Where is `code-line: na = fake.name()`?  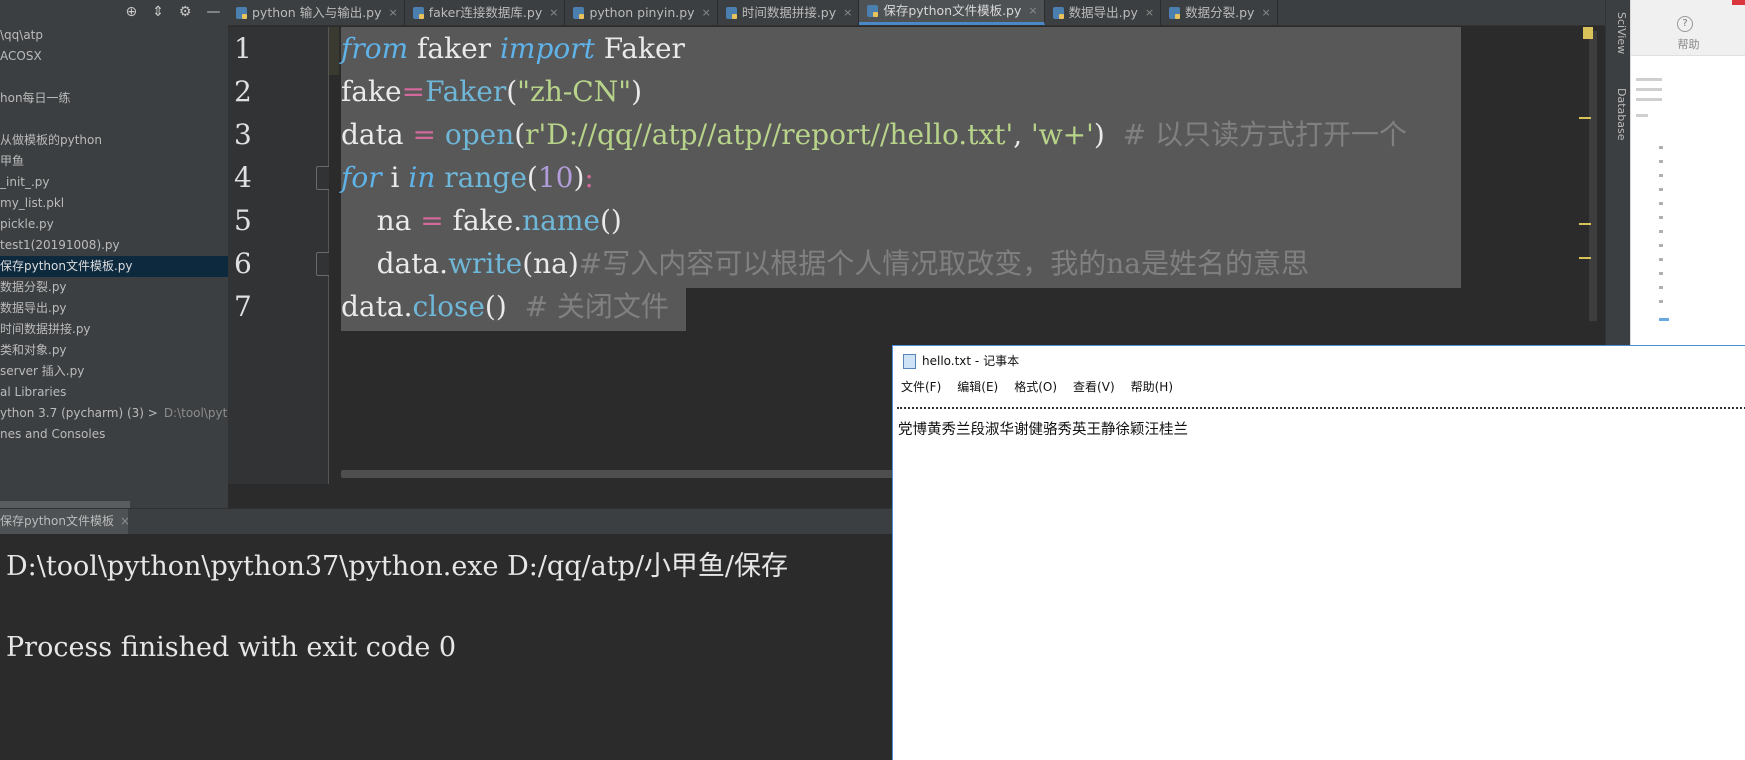 code-line: na = fake.name() is located at coordinates (481, 221).